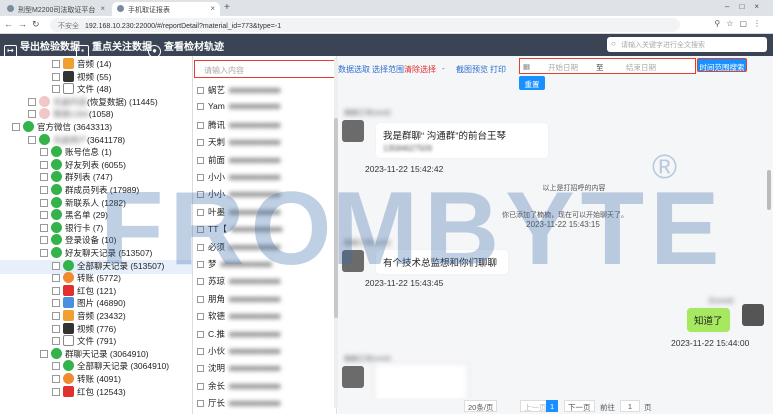 The height and width of the screenshot is (414, 773). I want to click on scrollbar-thumb, so click(769, 190).